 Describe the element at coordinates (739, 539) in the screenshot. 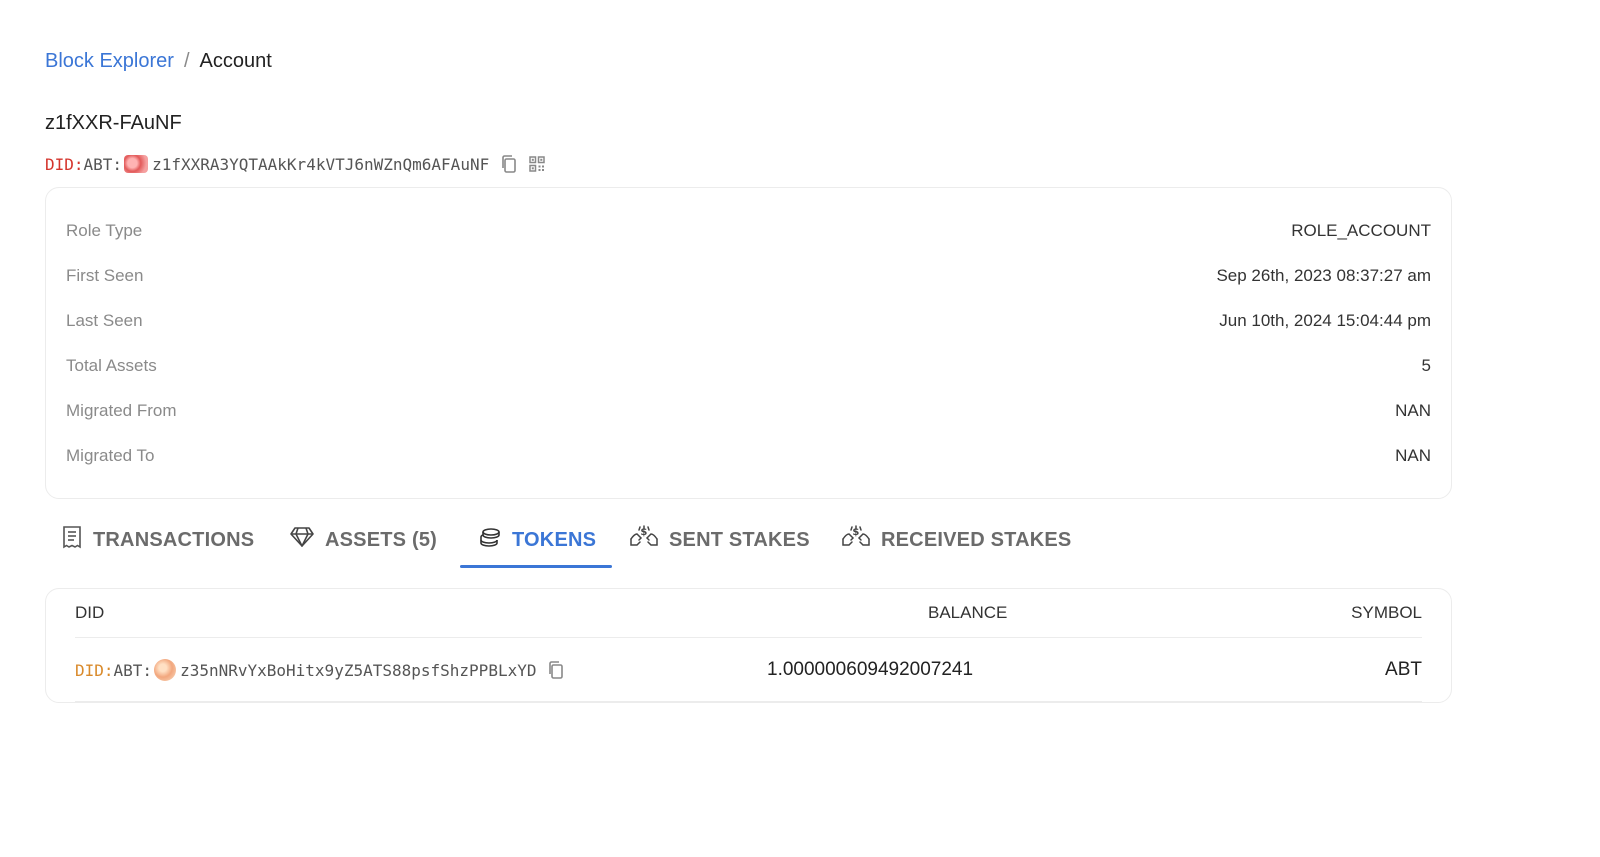

I see `tab-label: SENT STAKES` at that location.